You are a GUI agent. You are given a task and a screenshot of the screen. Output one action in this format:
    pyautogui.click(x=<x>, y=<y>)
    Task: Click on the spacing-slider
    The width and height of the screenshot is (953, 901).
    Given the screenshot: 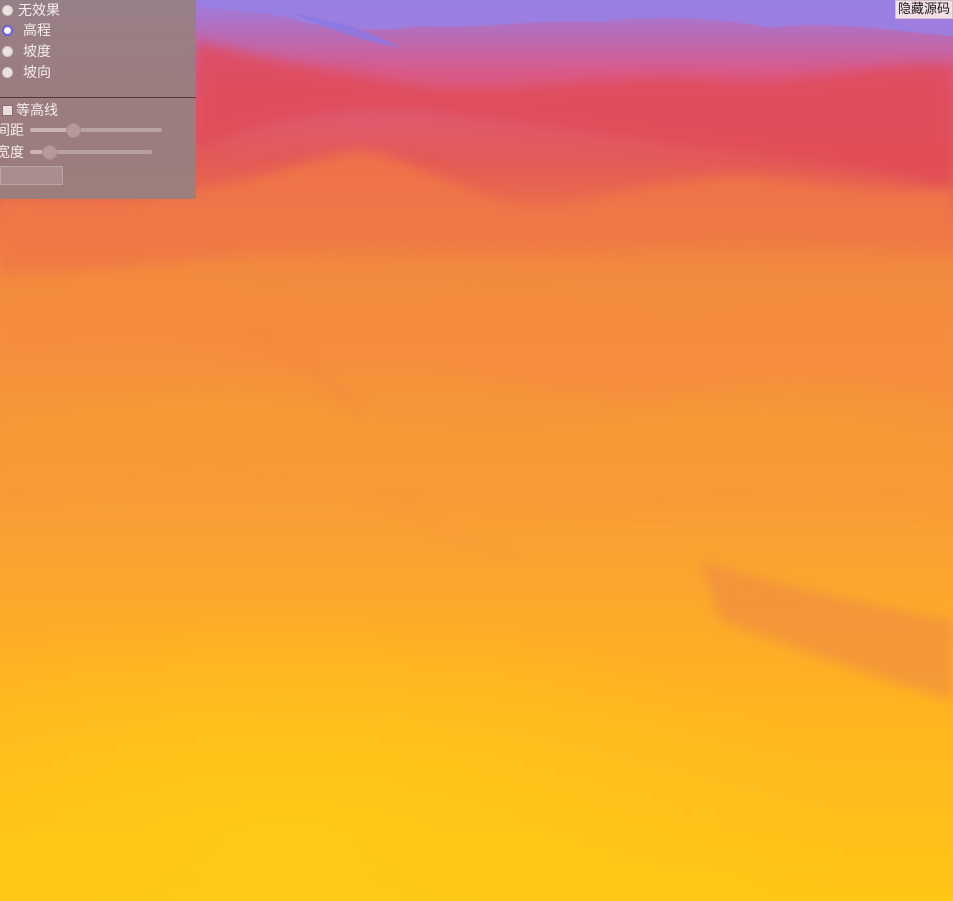 What is the action you would take?
    pyautogui.click(x=96, y=130)
    